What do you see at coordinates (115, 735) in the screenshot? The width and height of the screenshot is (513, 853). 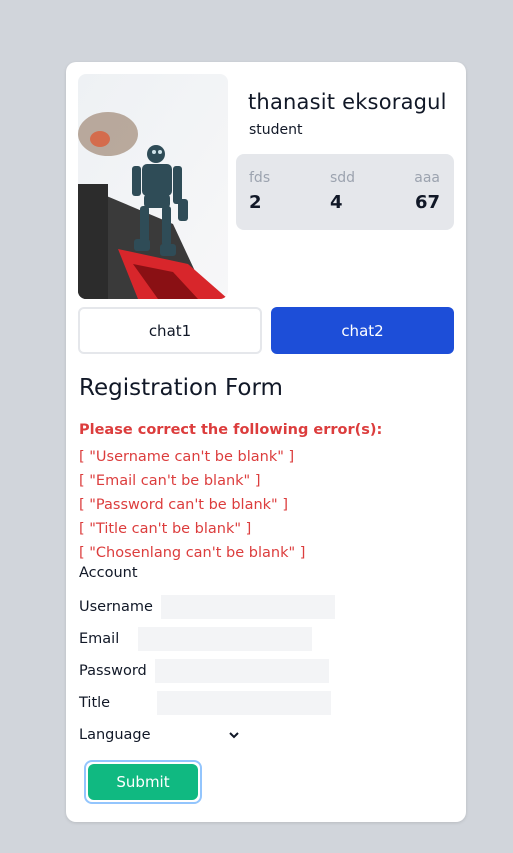 I see `language-label: Language` at bounding box center [115, 735].